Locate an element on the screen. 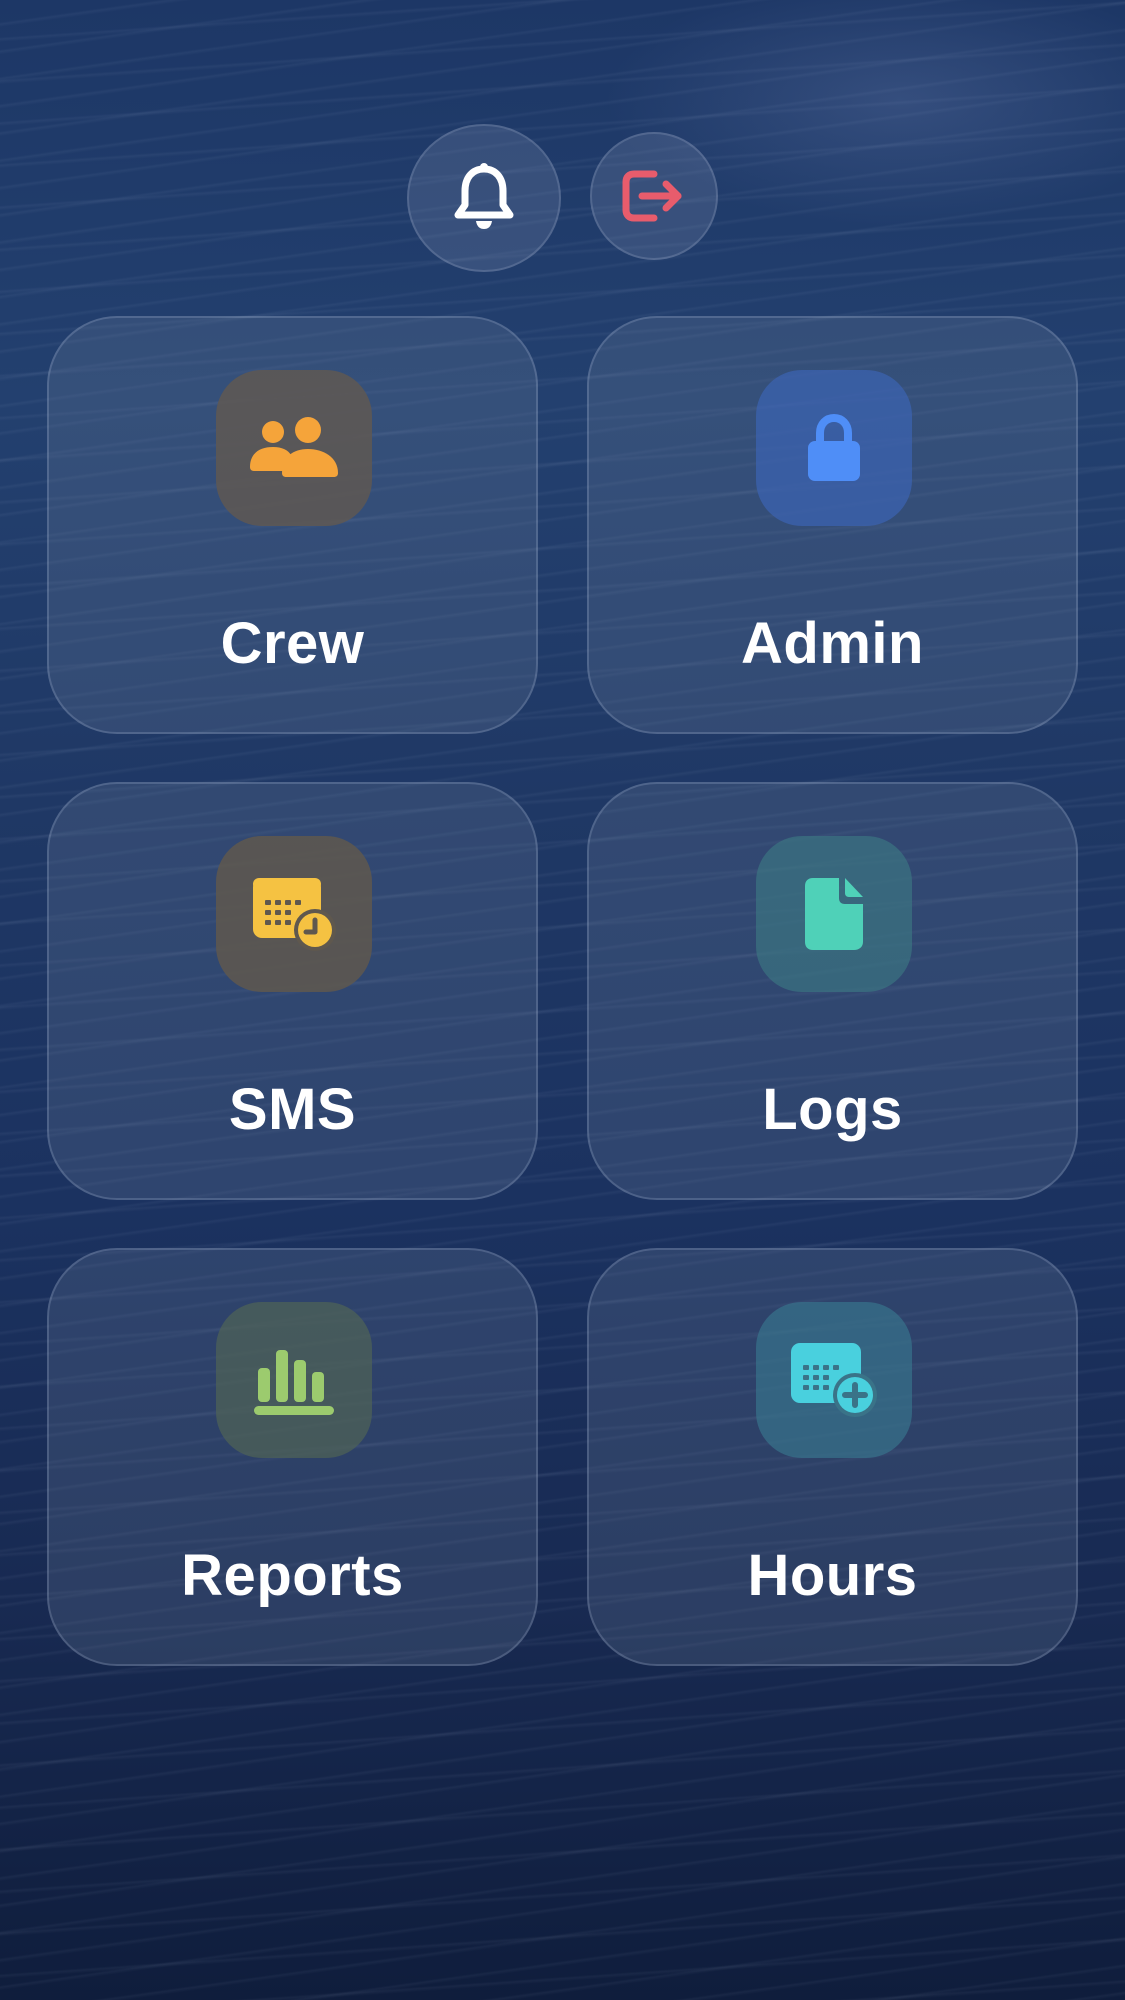  tile-admin: Admin is located at coordinates (832, 525).